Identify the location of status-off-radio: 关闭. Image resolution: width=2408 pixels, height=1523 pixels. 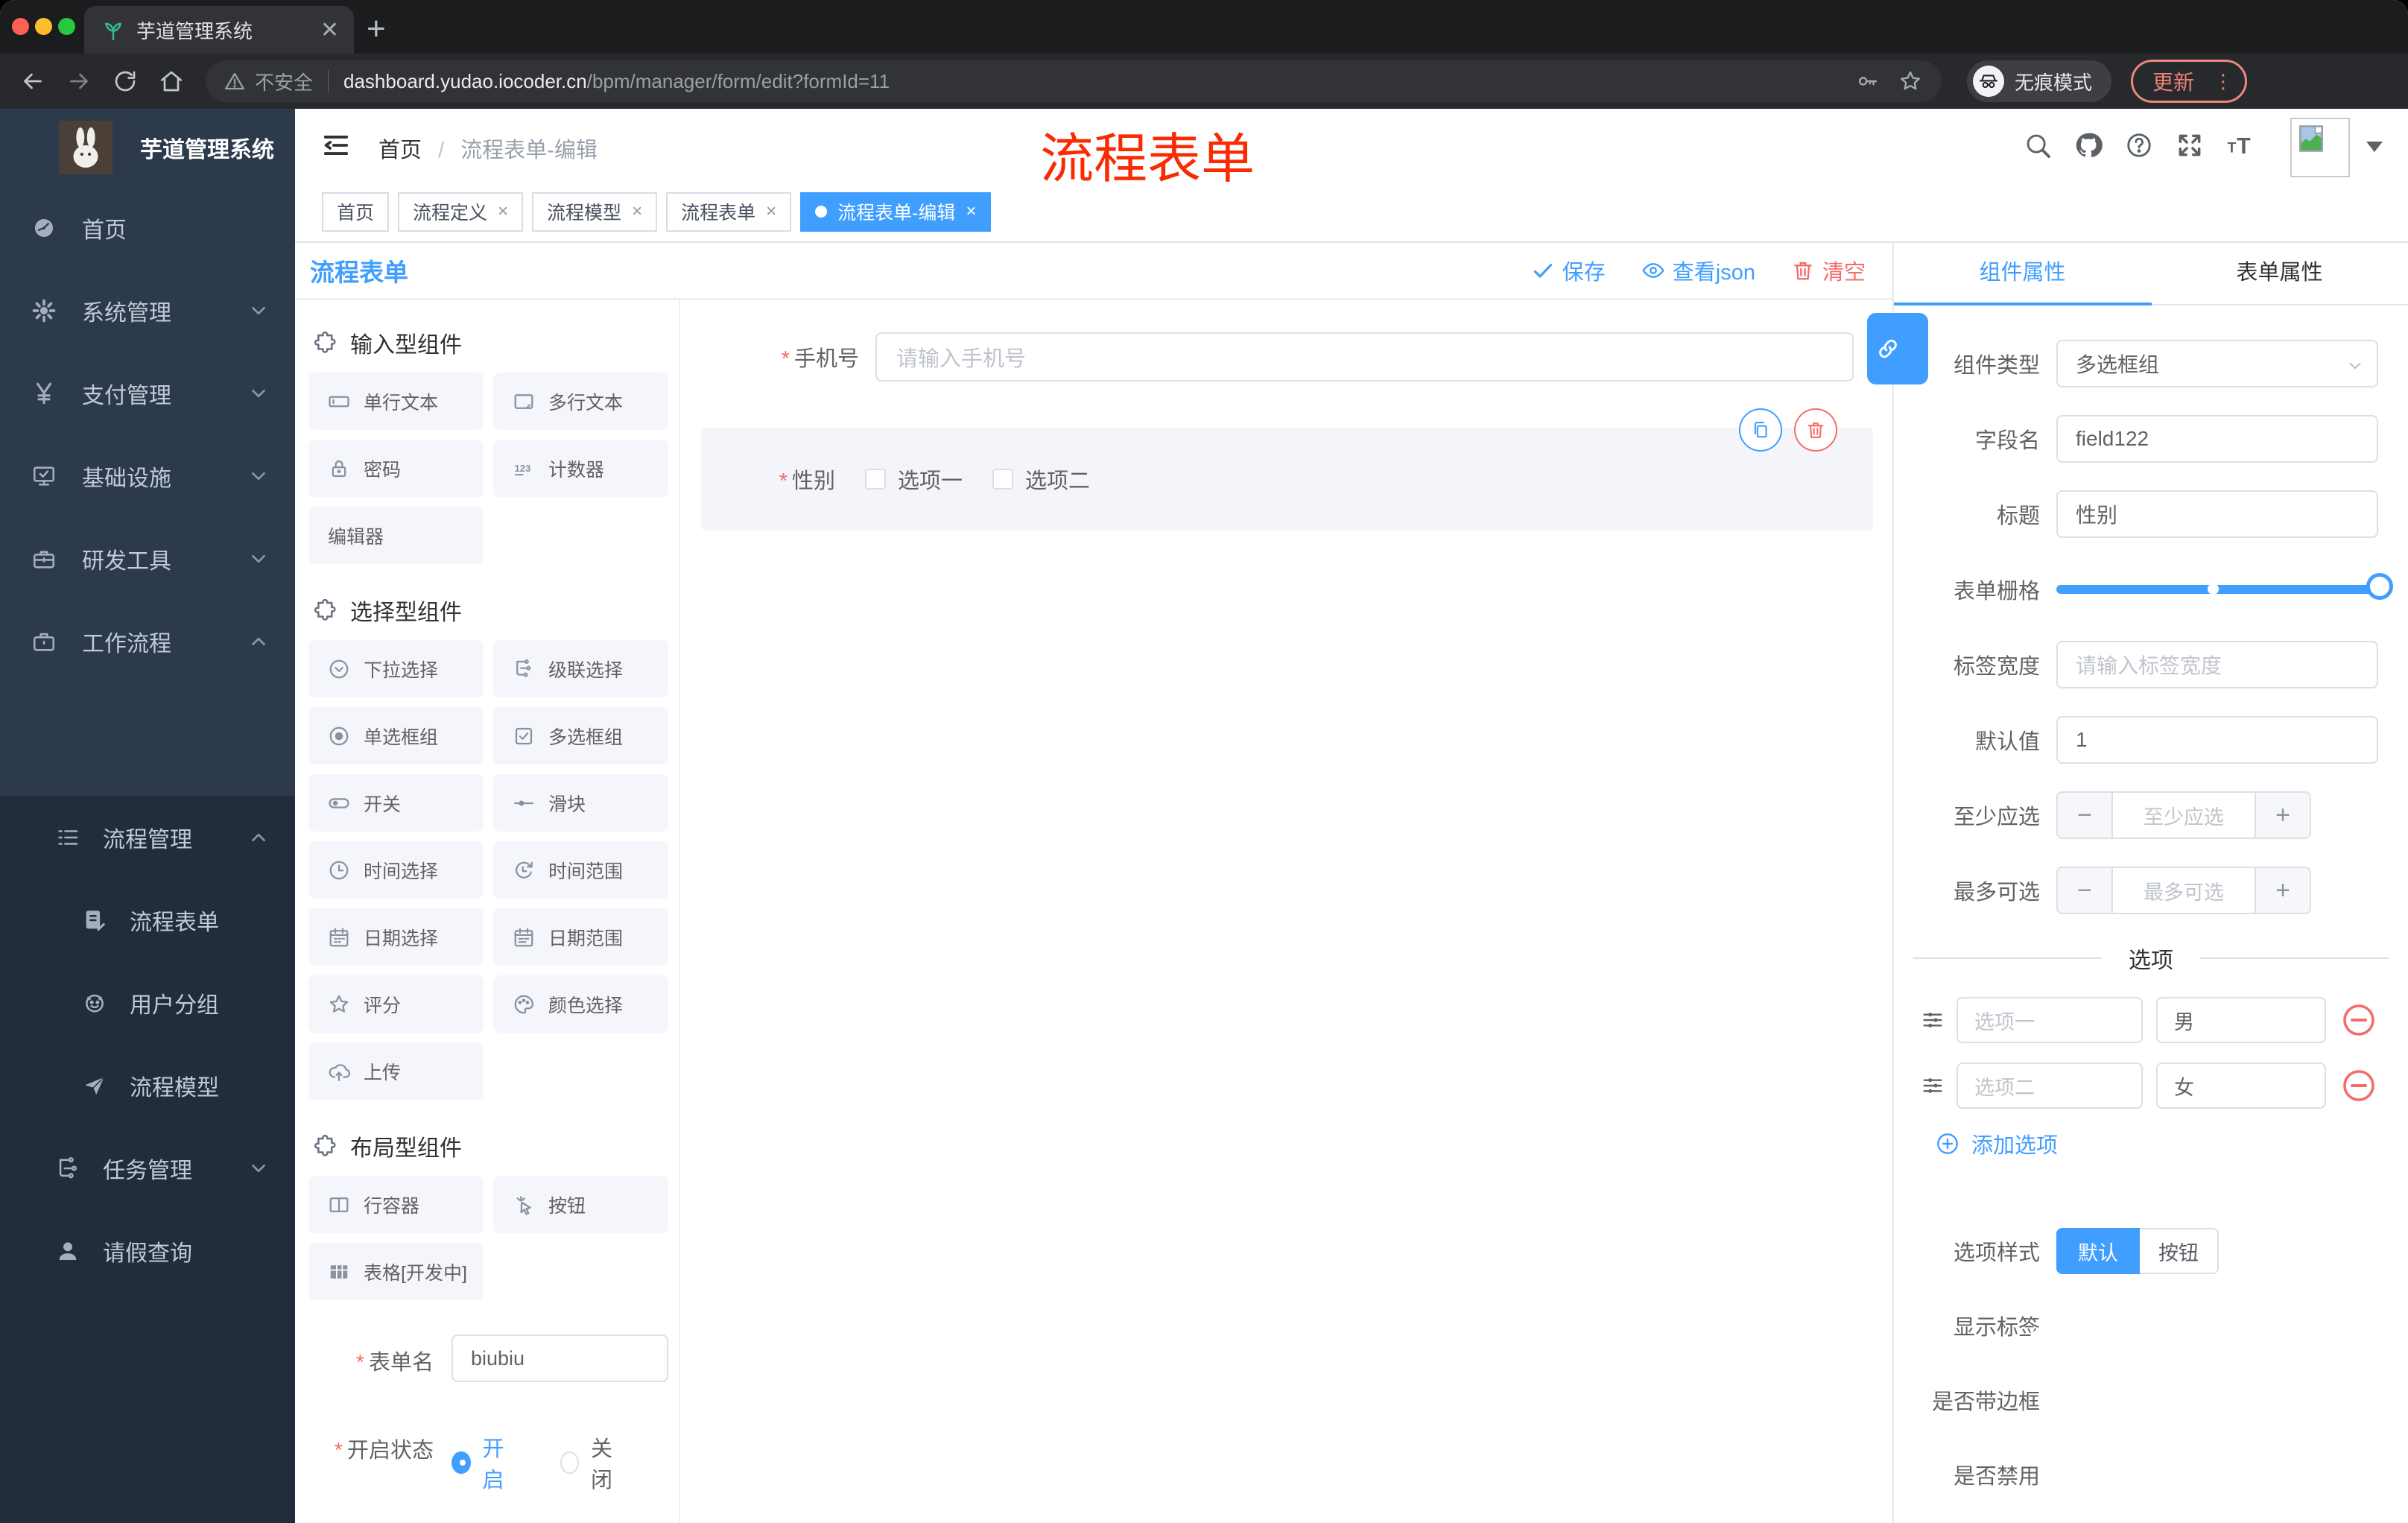
(593, 1458).